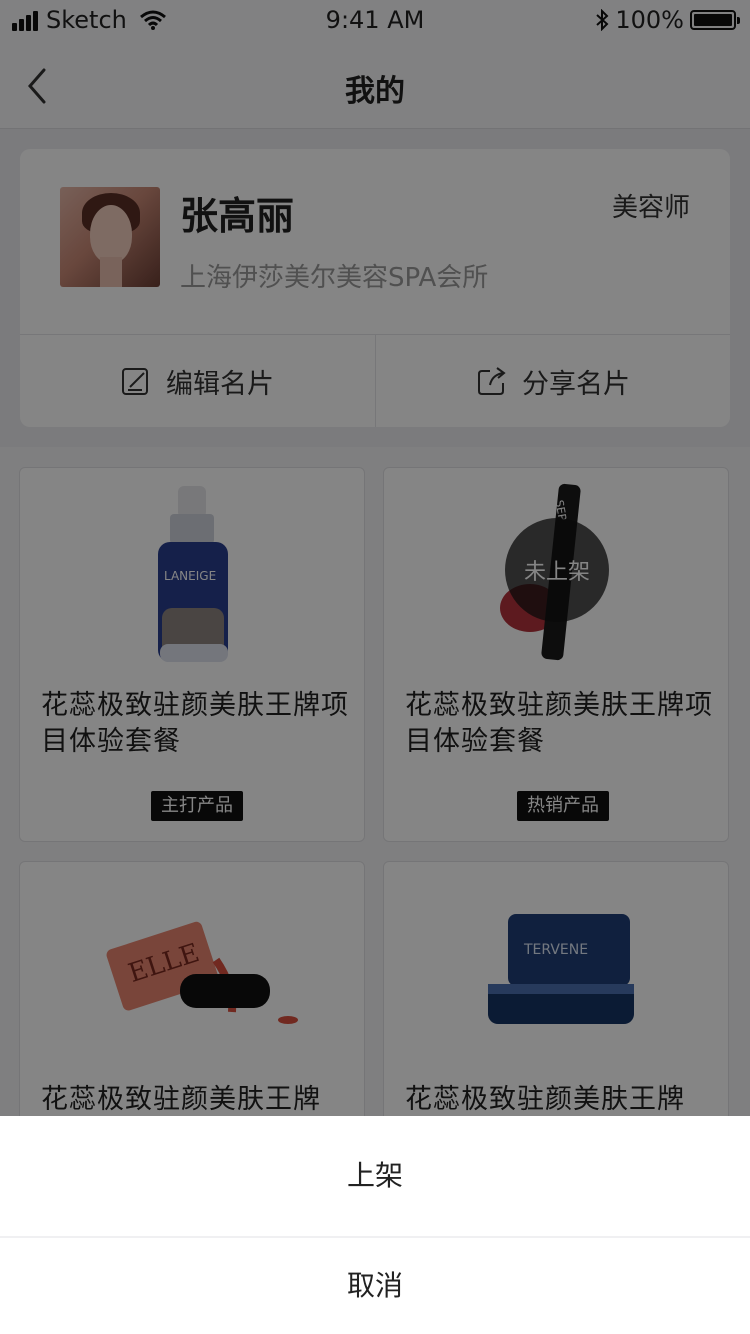 This screenshot has width=750, height=1334. What do you see at coordinates (375, 1176) in the screenshot?
I see `list-on-shelf-button: 上架` at bounding box center [375, 1176].